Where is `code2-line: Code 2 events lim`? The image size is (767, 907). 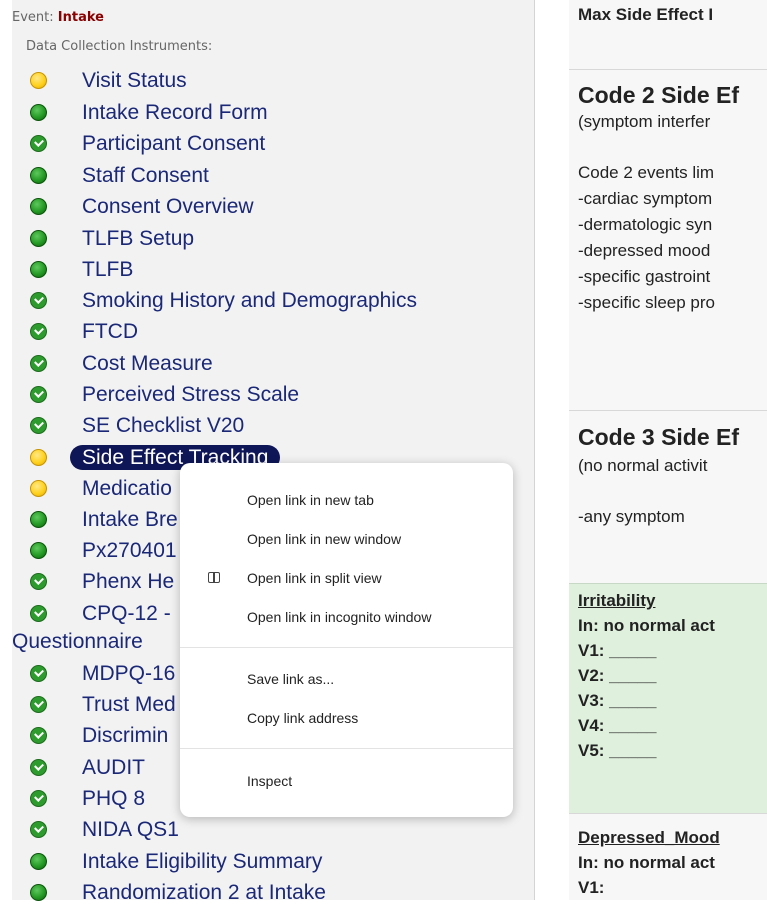
code2-line: Code 2 events lim is located at coordinates (646, 172).